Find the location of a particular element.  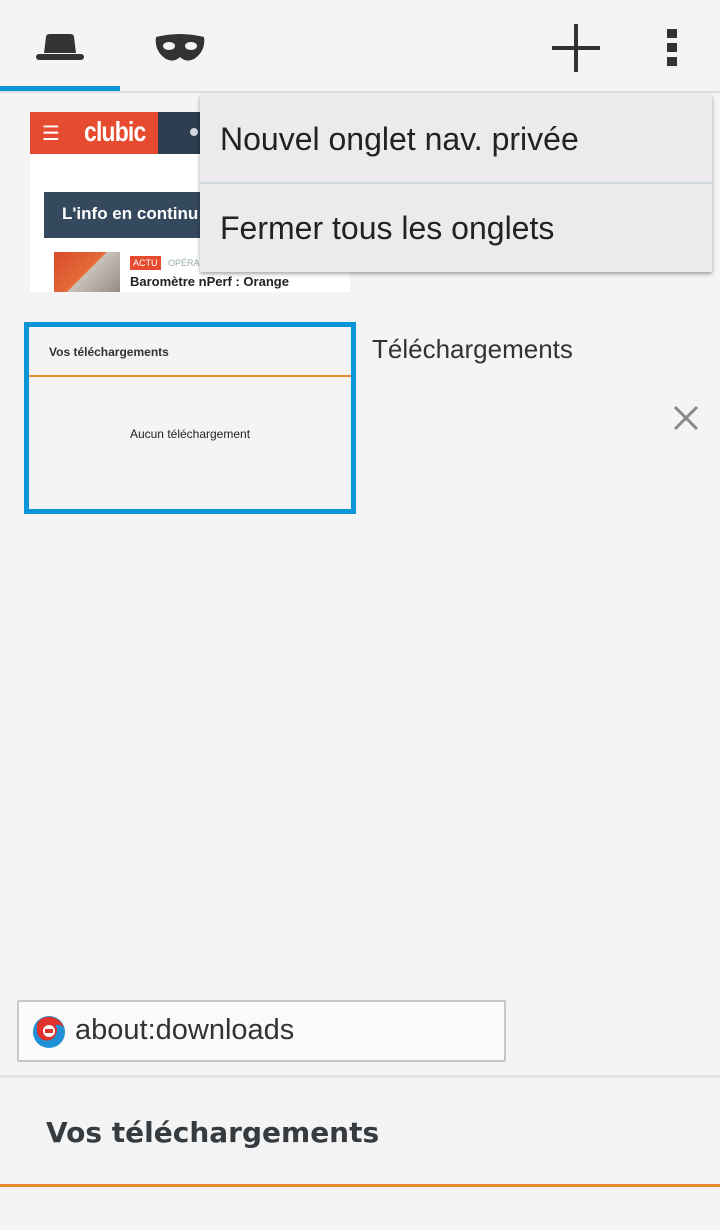

plus-icon is located at coordinates (576, 48).